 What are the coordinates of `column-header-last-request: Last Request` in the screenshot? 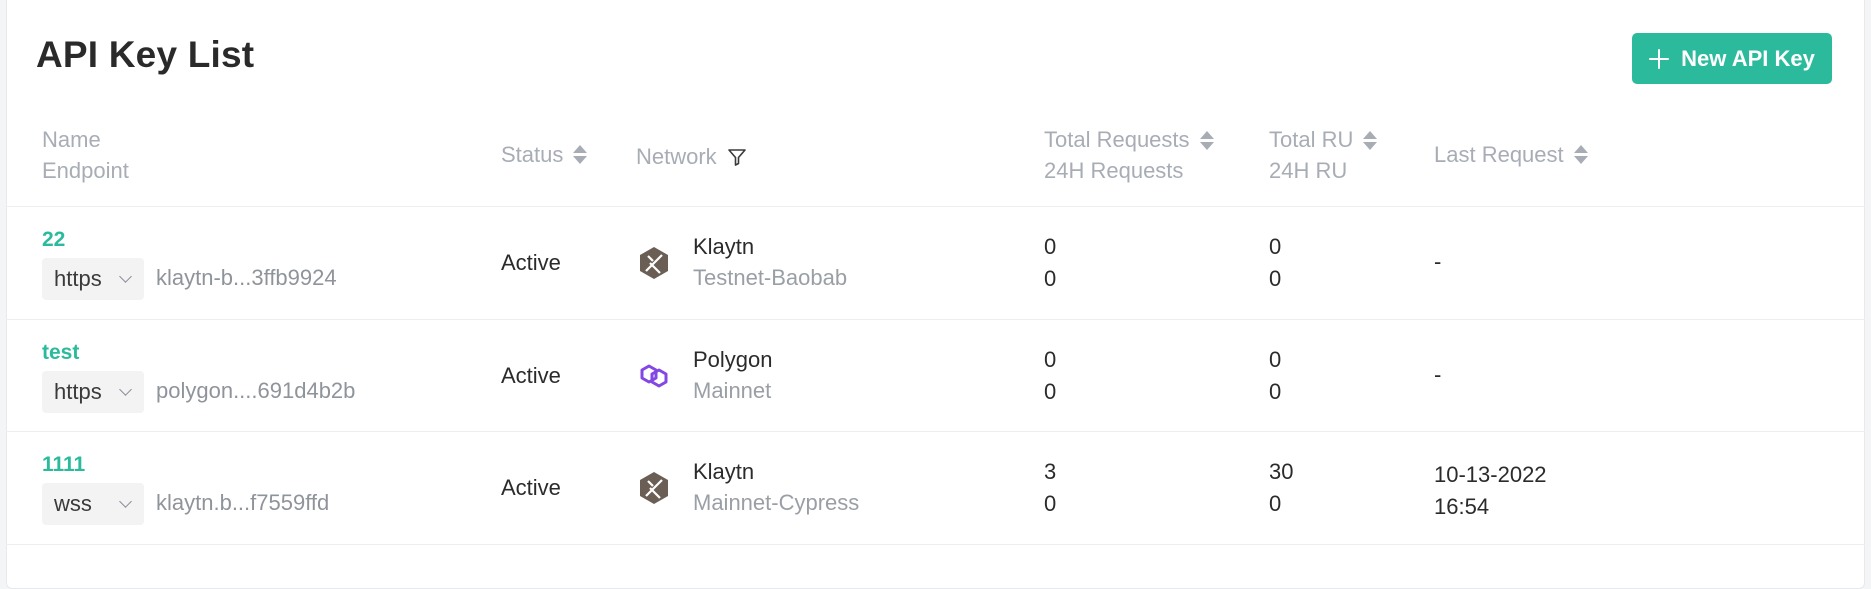 It's located at (1511, 154).